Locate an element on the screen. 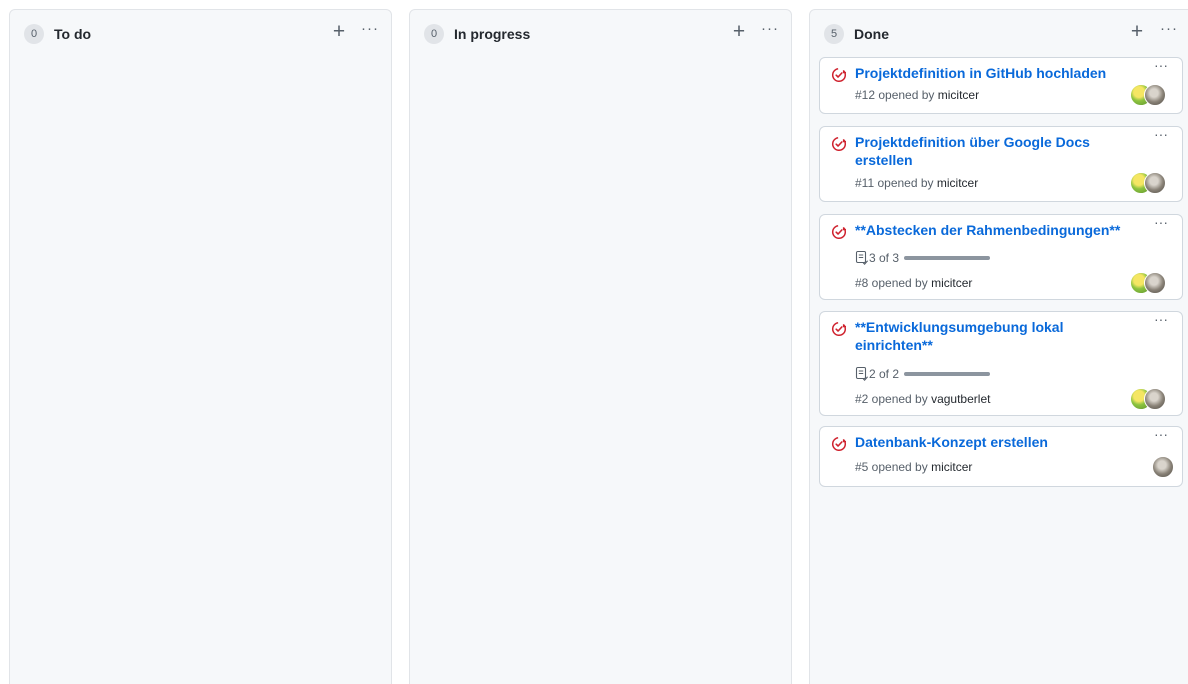  issue-number-text: #12 opened by is located at coordinates (896, 95).